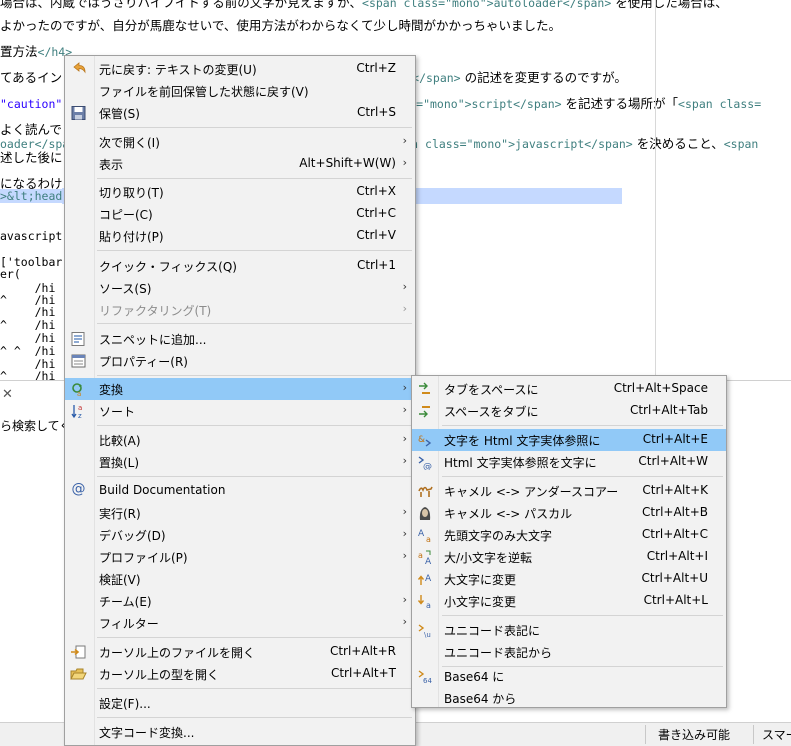 This screenshot has width=791, height=746. Describe the element at coordinates (240, 652) in the screenshot. I see `menu-item-open-file-at-cursor: カーソル上のファイルを開く Ctrl+Alt+R` at that location.